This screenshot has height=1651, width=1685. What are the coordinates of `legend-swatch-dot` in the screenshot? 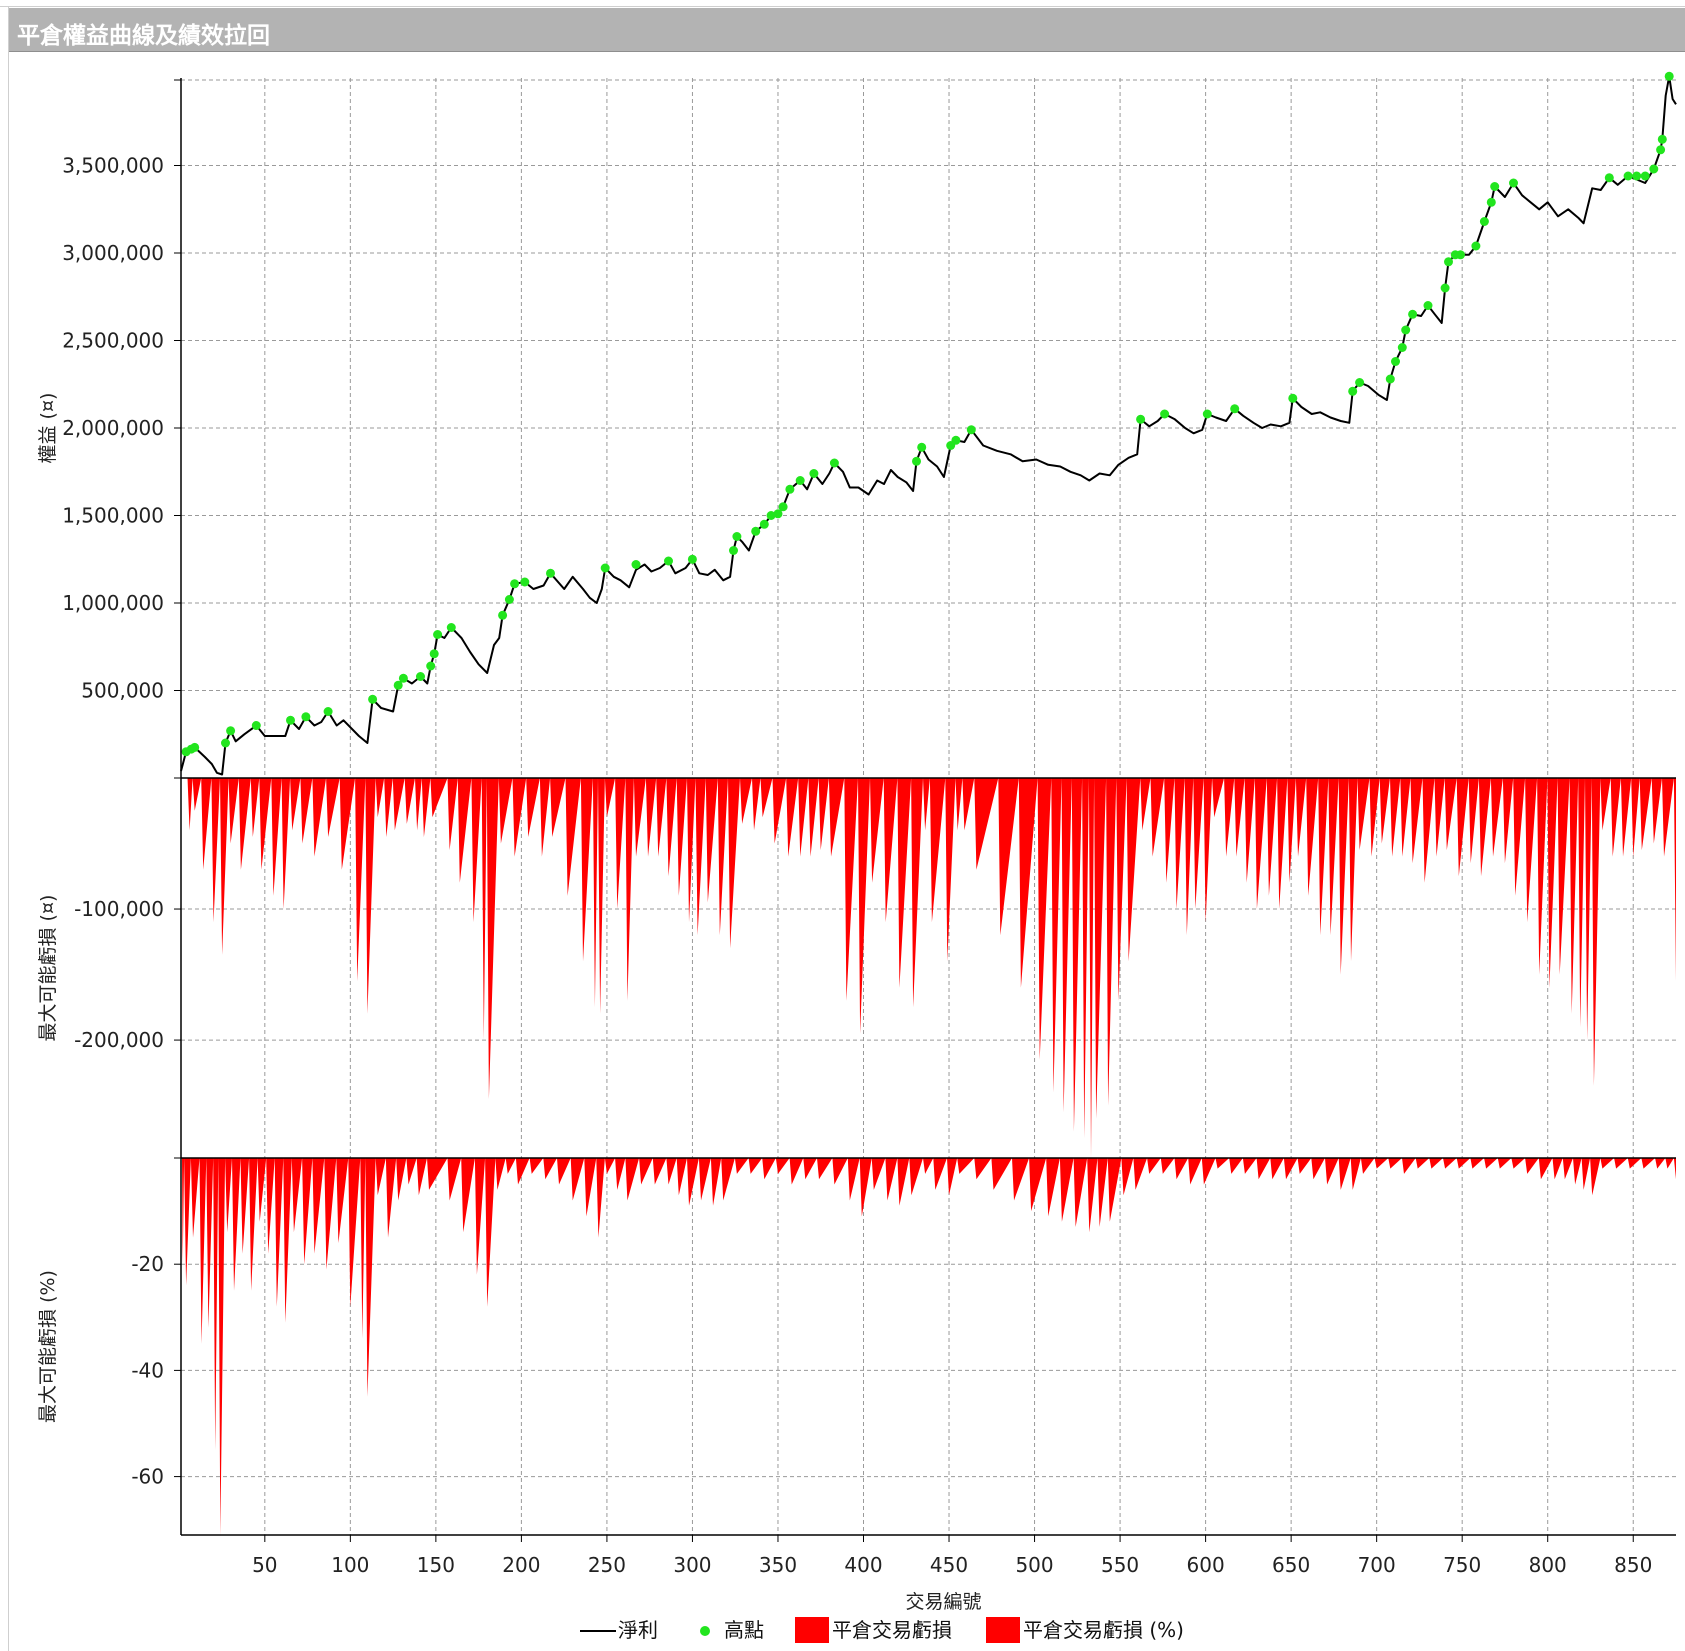 It's located at (705, 1631).